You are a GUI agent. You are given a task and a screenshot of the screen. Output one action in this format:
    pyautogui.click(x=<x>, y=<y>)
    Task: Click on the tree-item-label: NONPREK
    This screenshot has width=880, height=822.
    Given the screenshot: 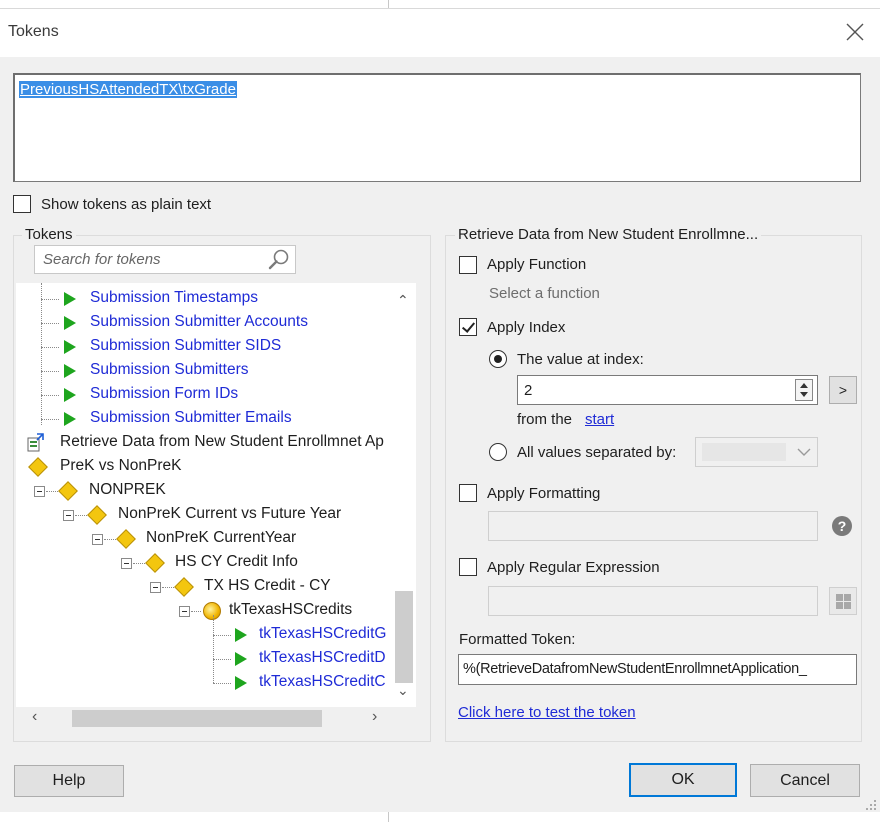 What is the action you would take?
    pyautogui.click(x=127, y=489)
    